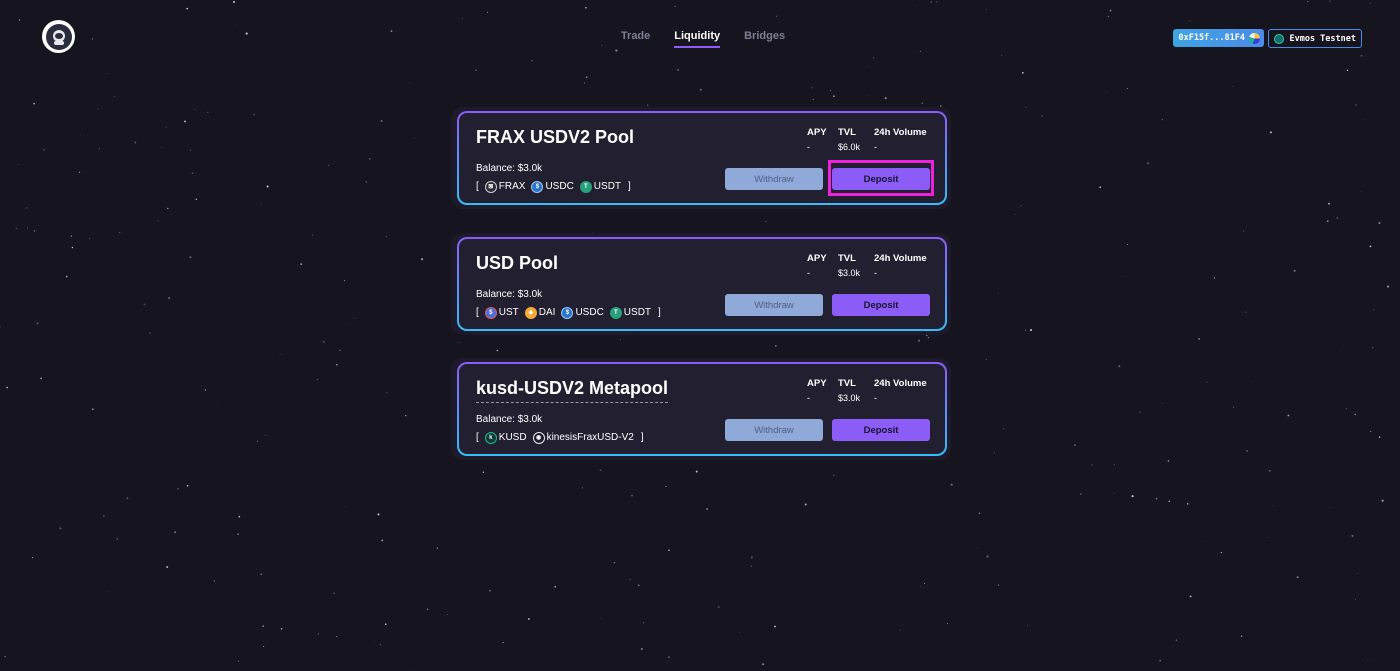  What do you see at coordinates (1254, 38) in the screenshot?
I see `wallet-avatar-icon` at bounding box center [1254, 38].